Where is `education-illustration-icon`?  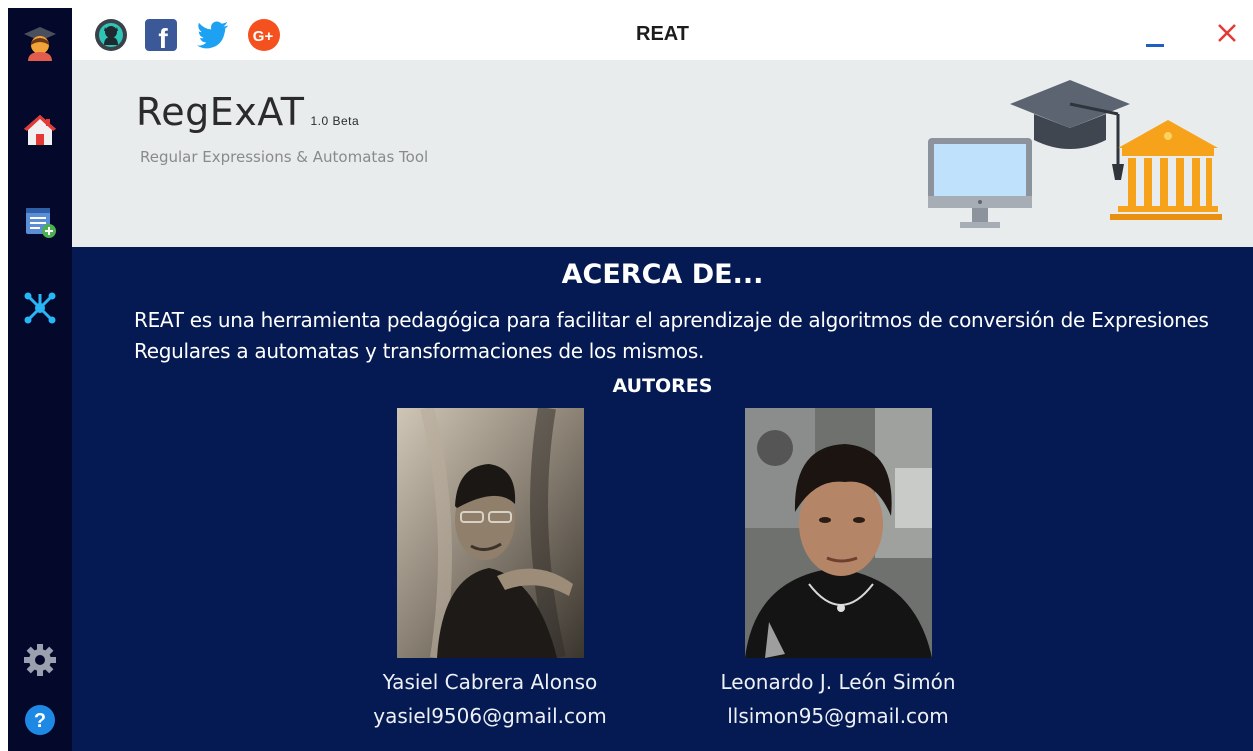
education-illustration-icon is located at coordinates (1075, 154).